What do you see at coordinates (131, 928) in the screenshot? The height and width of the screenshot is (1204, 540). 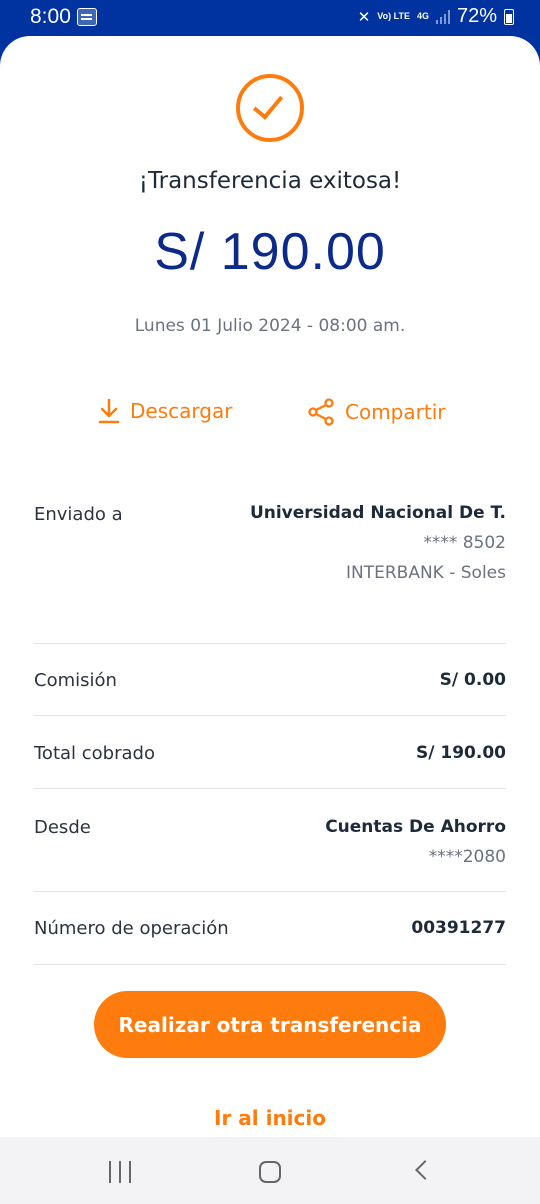 I see `operation-label: Número de operación` at bounding box center [131, 928].